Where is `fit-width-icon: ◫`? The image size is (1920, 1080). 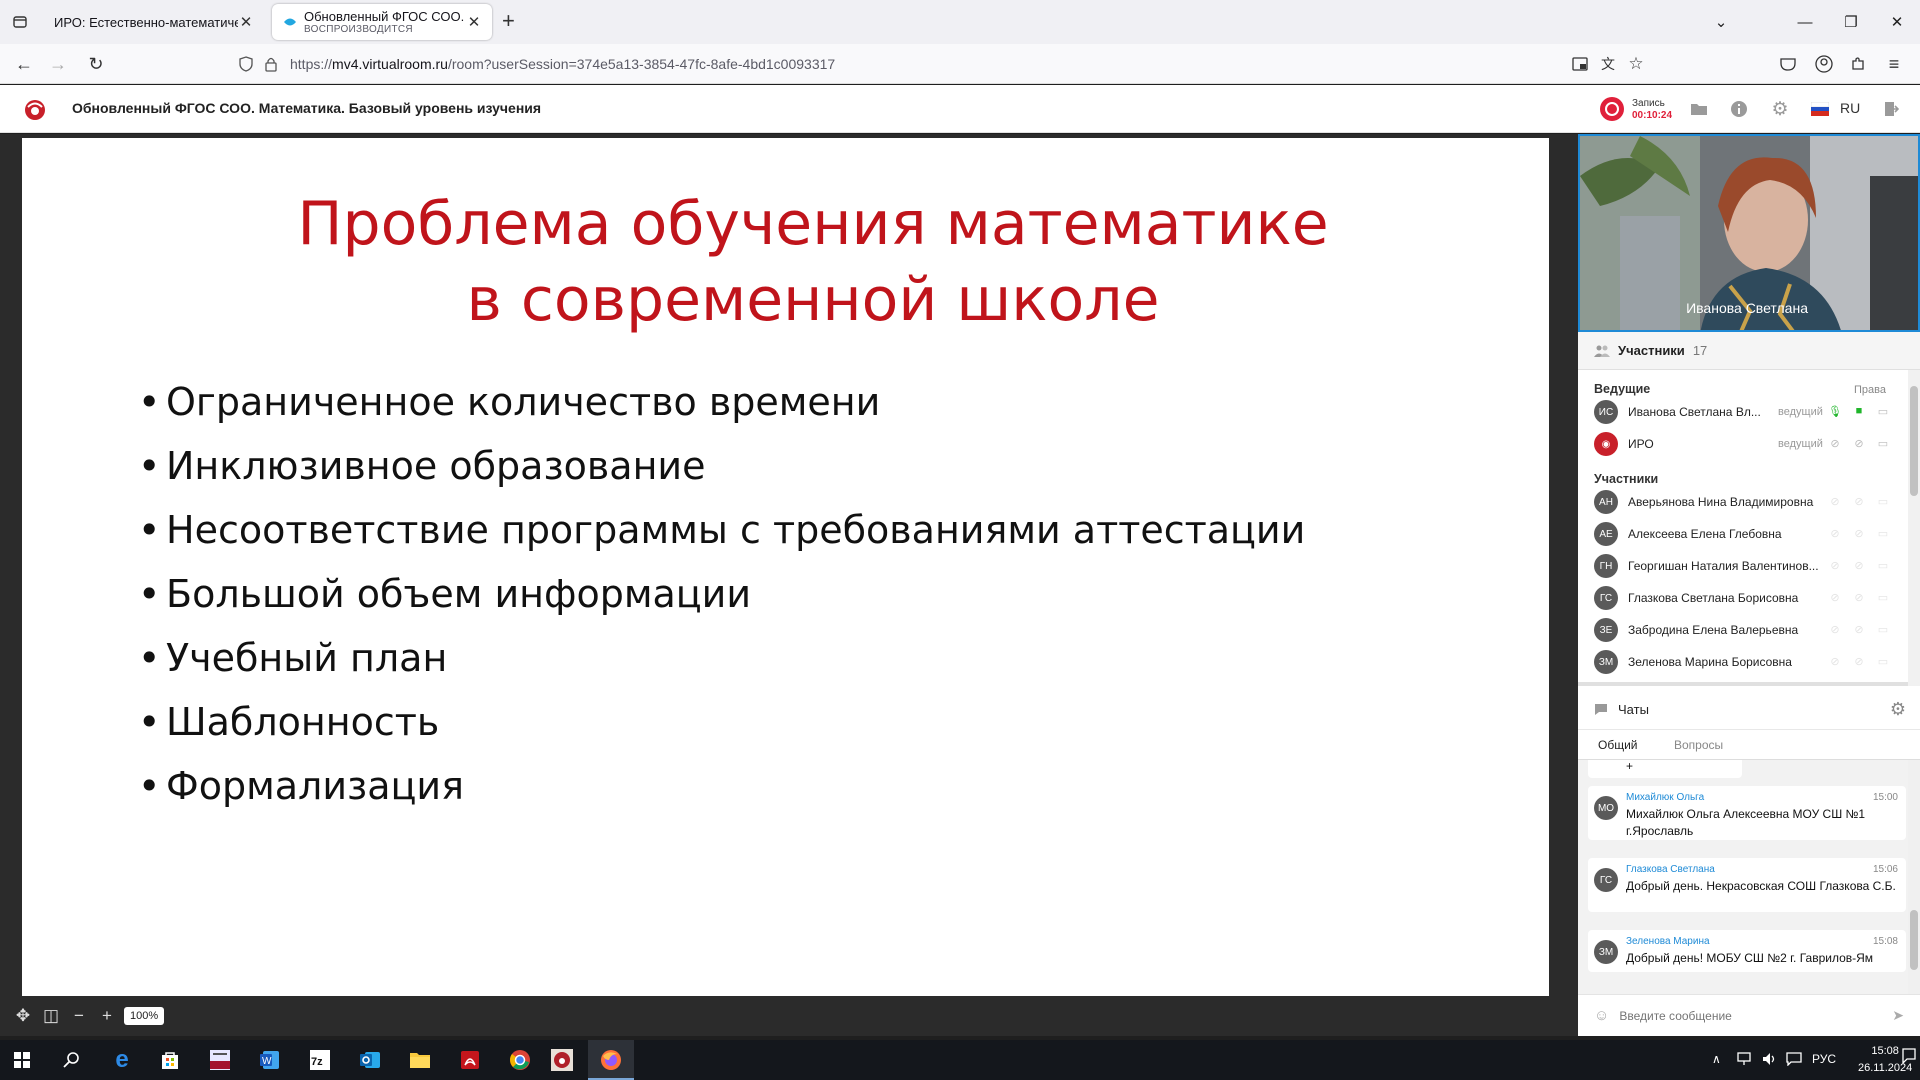
fit-width-icon: ◫ is located at coordinates (51, 1016).